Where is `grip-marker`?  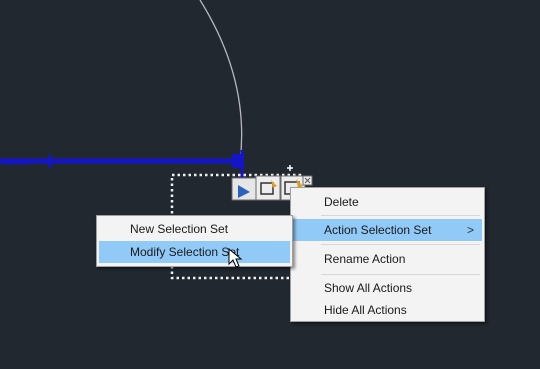 grip-marker is located at coordinates (290, 168).